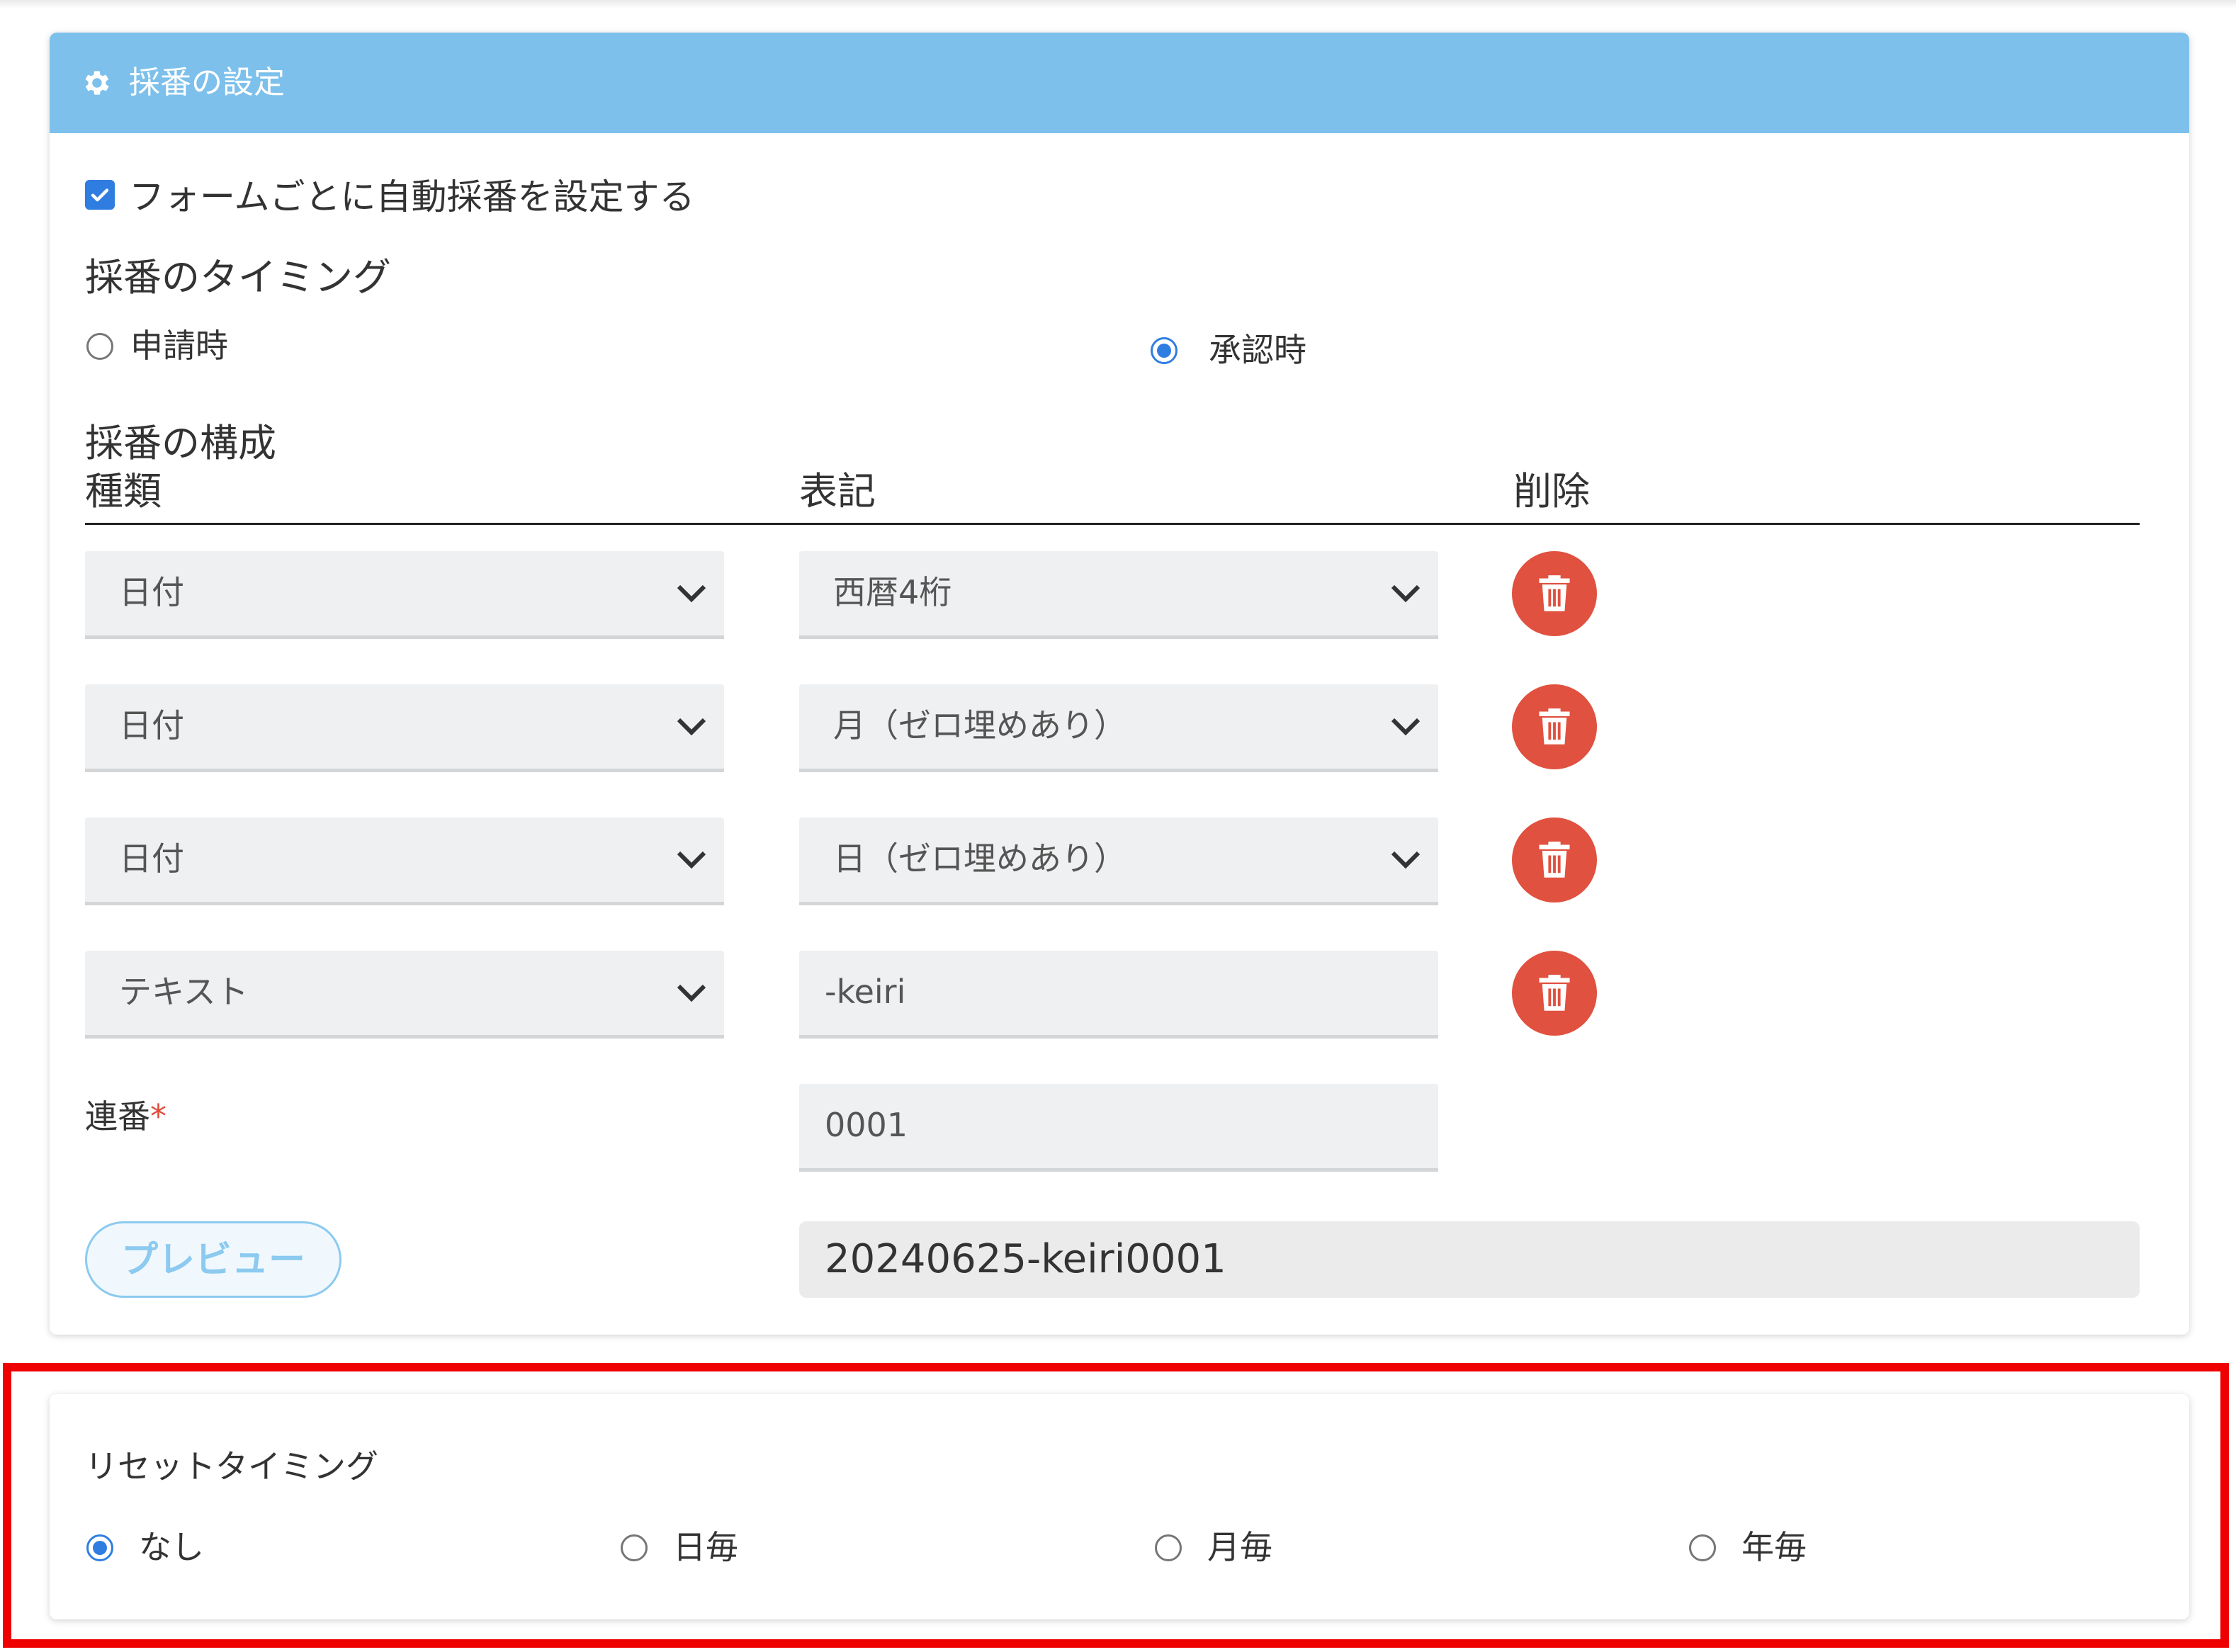 The image size is (2236, 1652). Describe the element at coordinates (838, 492) in the screenshot. I see `column-header-notation: 表記` at that location.